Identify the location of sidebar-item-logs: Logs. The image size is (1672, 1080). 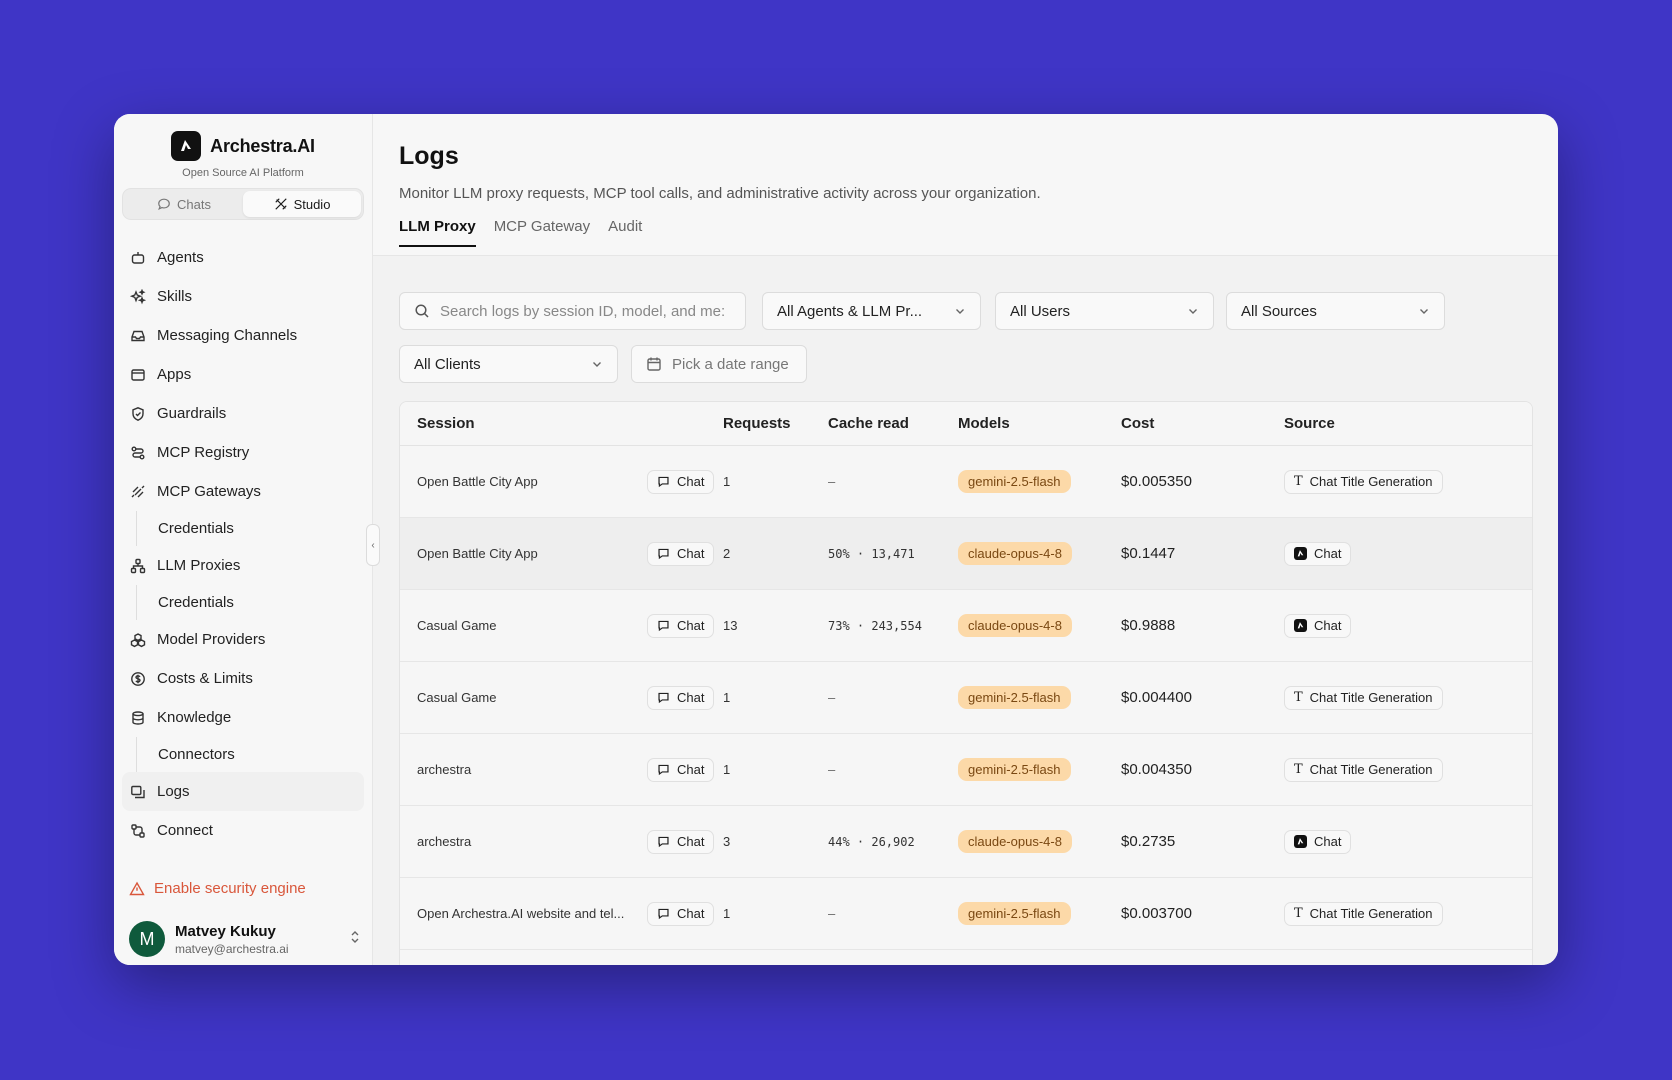
(243, 791).